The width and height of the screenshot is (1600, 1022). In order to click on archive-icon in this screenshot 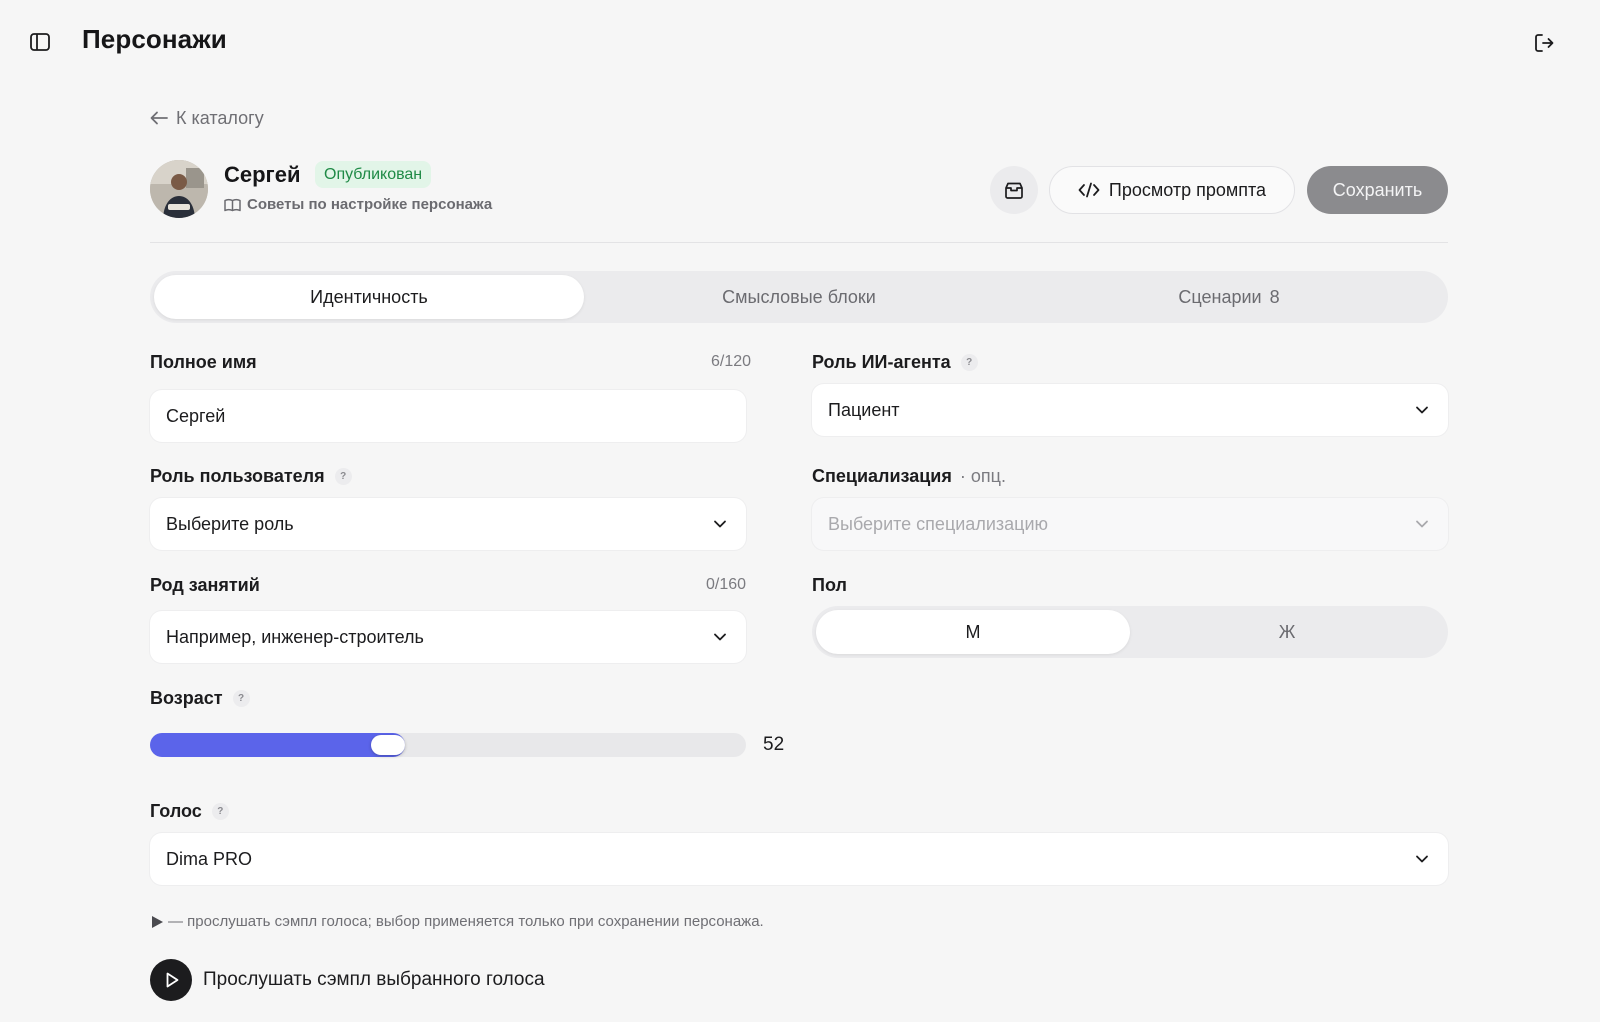, I will do `click(1014, 190)`.